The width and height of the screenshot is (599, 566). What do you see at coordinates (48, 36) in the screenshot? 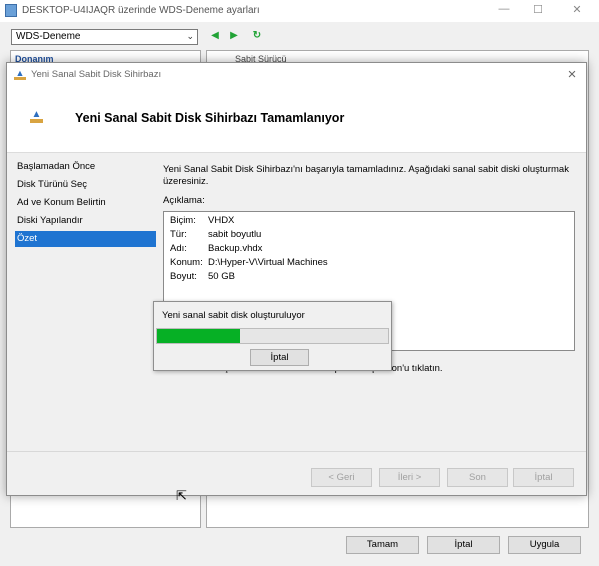
I see `vm-selector-value: WDS-Deneme` at bounding box center [48, 36].